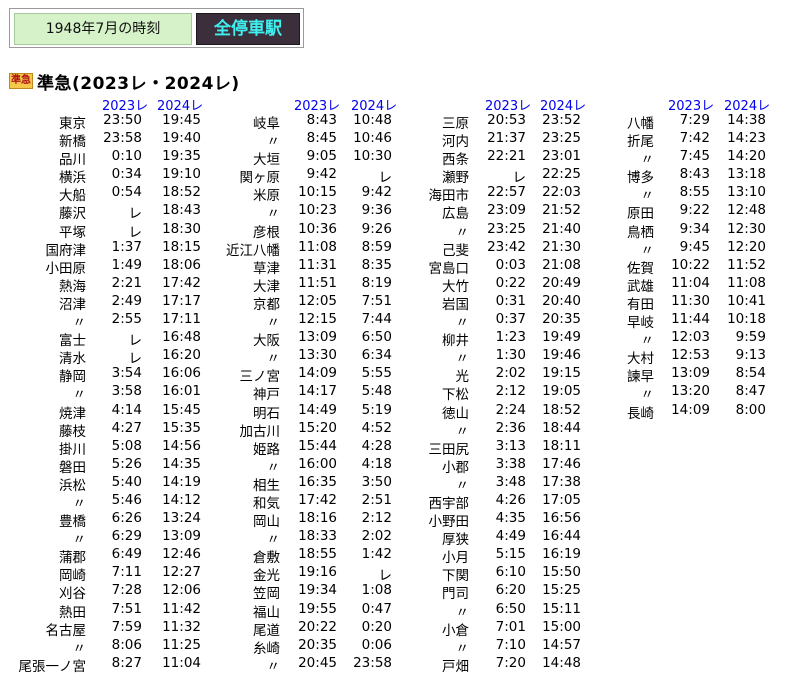  I want to click on table-row: 大津 11:51 8:19, so click(310, 284).